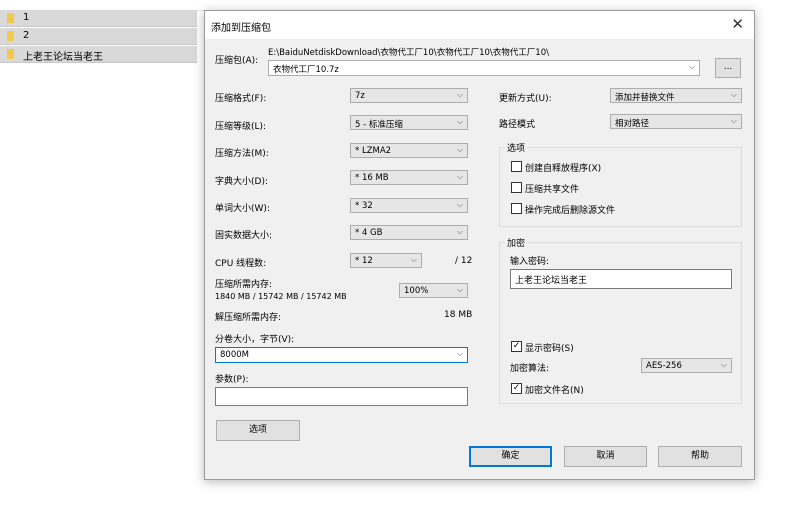 This screenshot has width=800, height=525. What do you see at coordinates (409, 205) in the screenshot?
I see `word-select: * 32 ⌵` at bounding box center [409, 205].